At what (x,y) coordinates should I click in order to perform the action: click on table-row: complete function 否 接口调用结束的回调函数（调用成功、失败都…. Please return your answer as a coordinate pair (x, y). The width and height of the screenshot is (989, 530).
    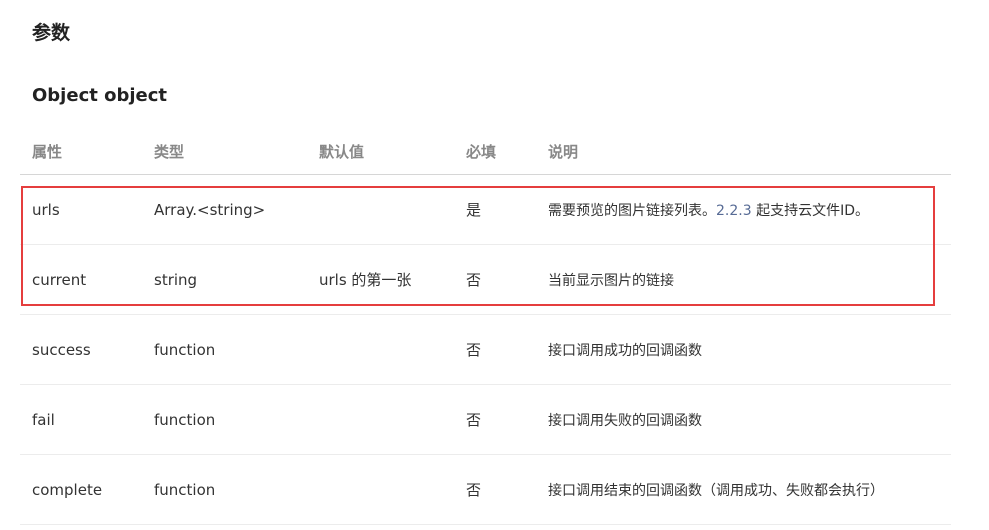
    Looking at the image, I should click on (485, 489).